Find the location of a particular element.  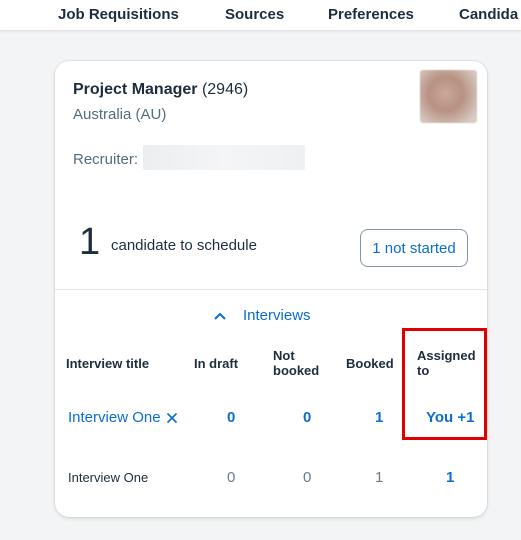

avatar is located at coordinates (448, 96).